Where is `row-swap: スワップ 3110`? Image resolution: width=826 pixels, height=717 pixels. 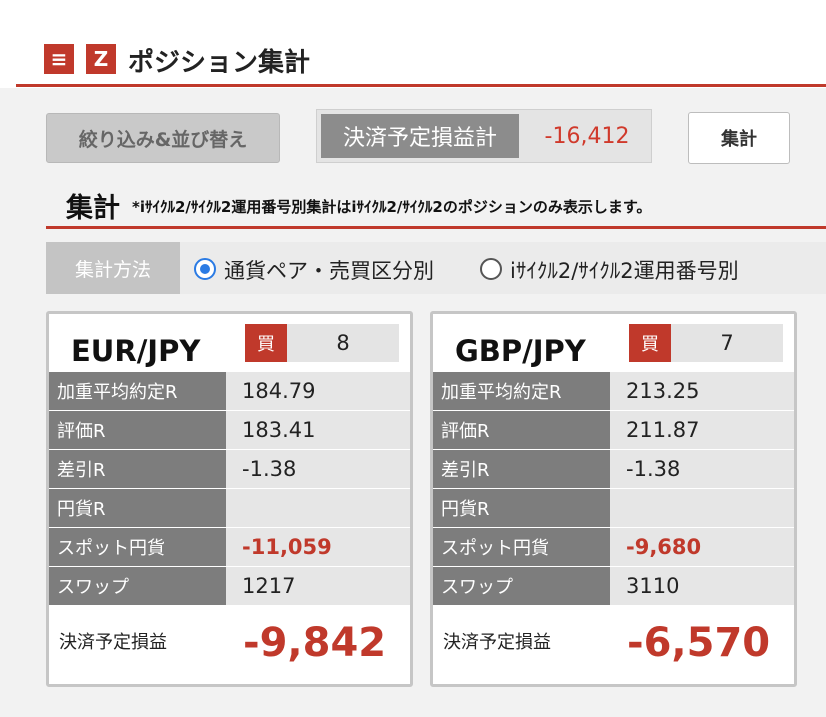 row-swap: スワップ 3110 is located at coordinates (613, 586).